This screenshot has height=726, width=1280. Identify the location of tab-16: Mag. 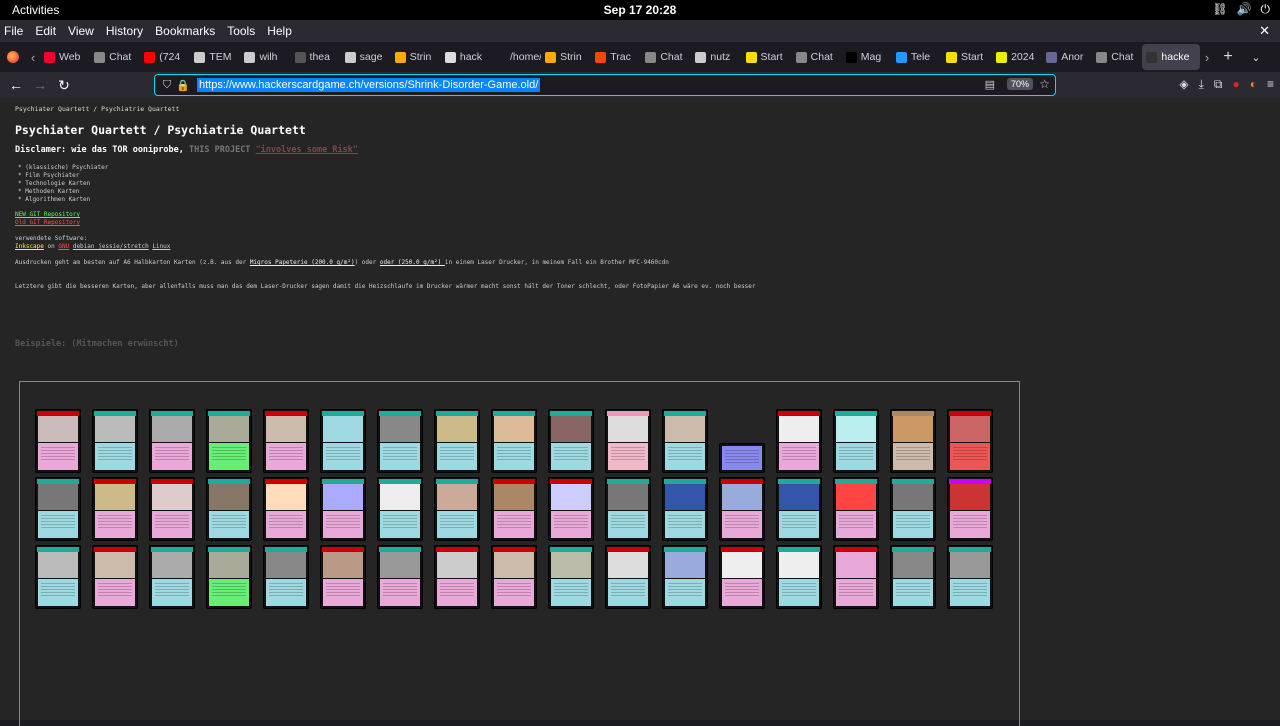
(867, 57).